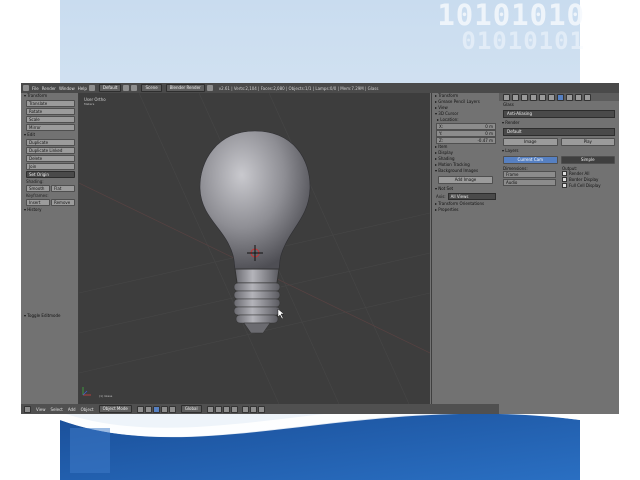 The image size is (640, 480). What do you see at coordinates (63, 202) in the screenshot?
I see `remove-keyframe-button: Remove` at bounding box center [63, 202].